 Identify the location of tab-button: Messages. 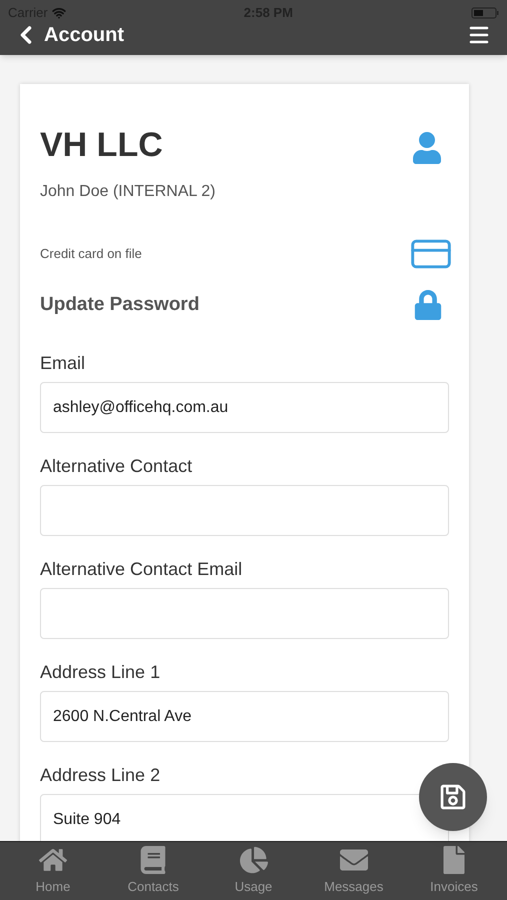
(353, 871).